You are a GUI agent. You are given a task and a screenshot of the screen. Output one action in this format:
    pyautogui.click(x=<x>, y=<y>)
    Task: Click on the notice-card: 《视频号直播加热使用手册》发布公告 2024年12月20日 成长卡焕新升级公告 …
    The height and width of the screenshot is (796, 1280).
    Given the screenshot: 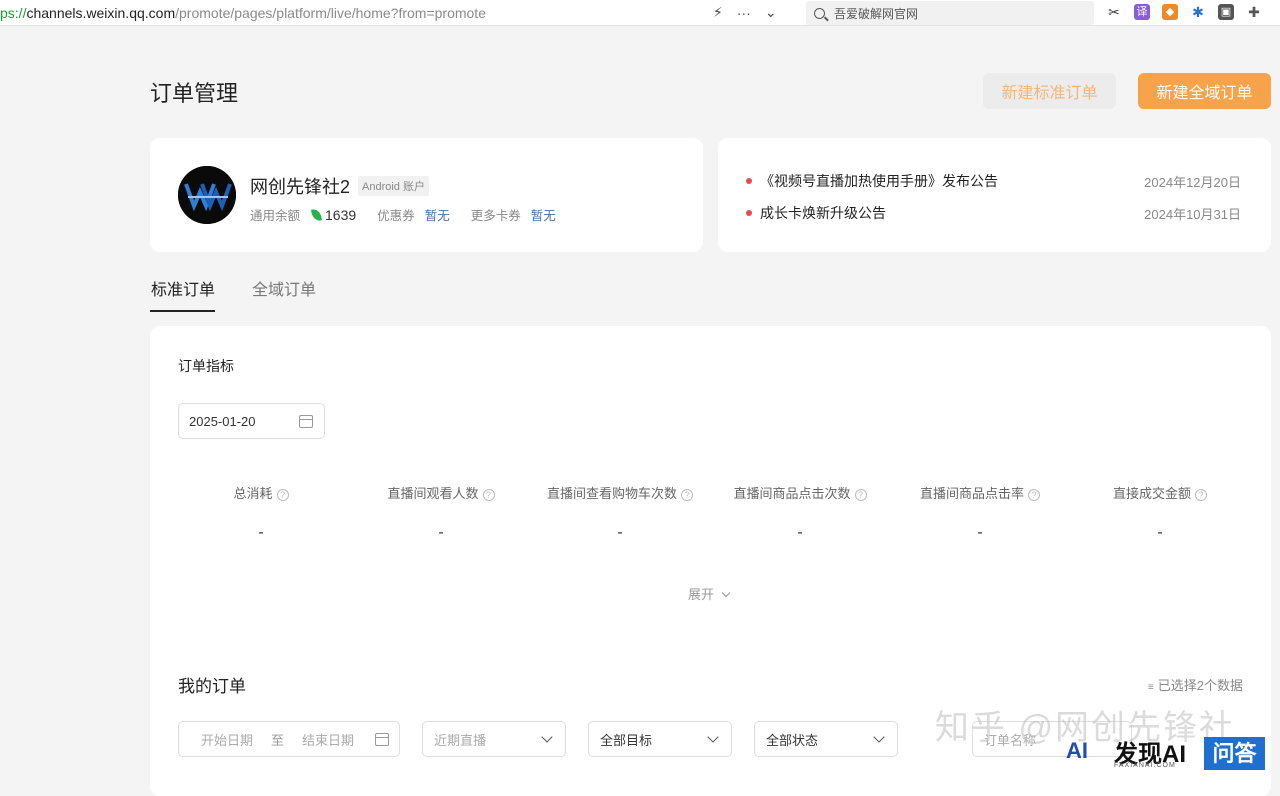 What is the action you would take?
    pyautogui.click(x=994, y=195)
    